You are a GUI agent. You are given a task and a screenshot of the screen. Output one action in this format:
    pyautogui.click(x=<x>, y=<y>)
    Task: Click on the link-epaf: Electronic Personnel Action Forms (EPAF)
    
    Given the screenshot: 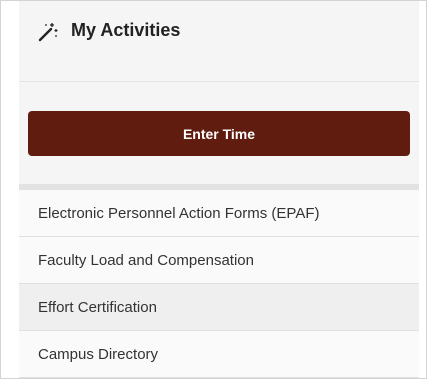 What is the action you would take?
    pyautogui.click(x=219, y=213)
    